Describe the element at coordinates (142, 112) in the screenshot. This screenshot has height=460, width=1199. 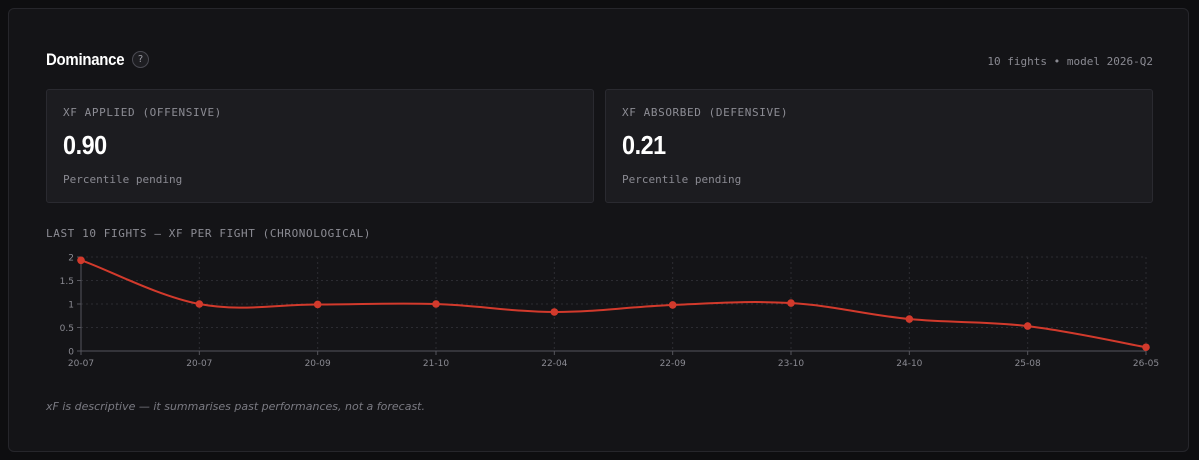
I see `xf-applied-label: XF APPLIED (OFFENSIVE)` at that location.